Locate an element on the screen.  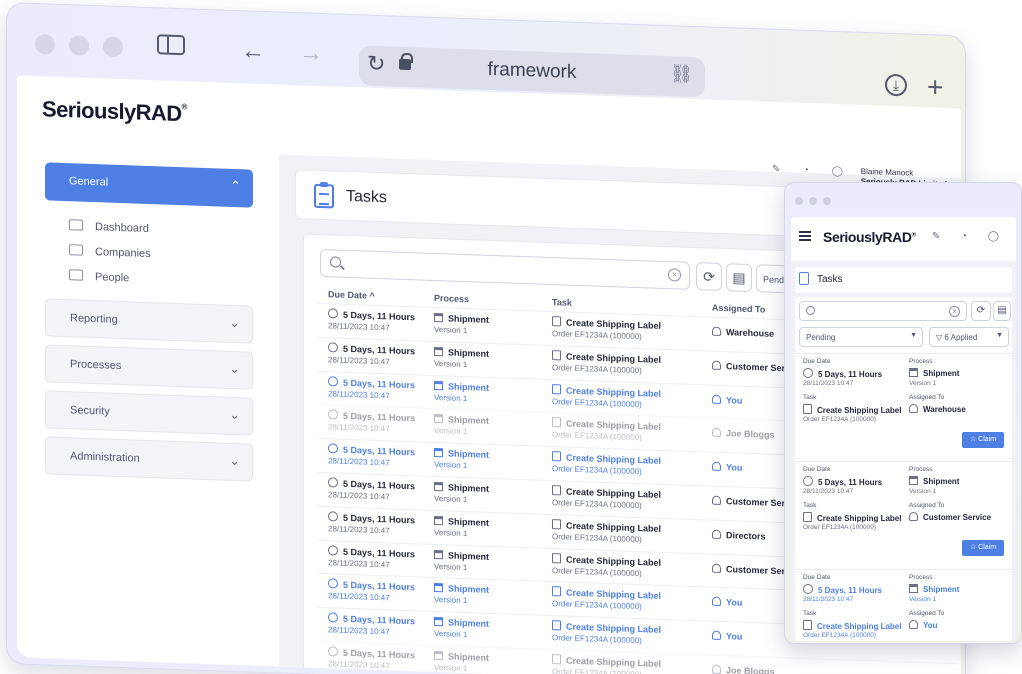
refresh-button: ⟳ is located at coordinates (709, 277).